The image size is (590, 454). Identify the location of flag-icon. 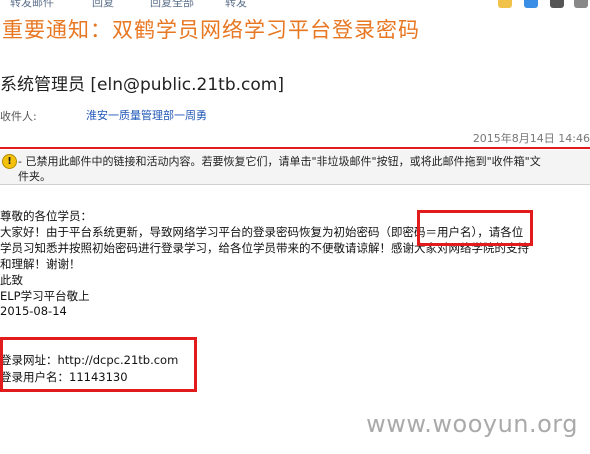
(505, 4).